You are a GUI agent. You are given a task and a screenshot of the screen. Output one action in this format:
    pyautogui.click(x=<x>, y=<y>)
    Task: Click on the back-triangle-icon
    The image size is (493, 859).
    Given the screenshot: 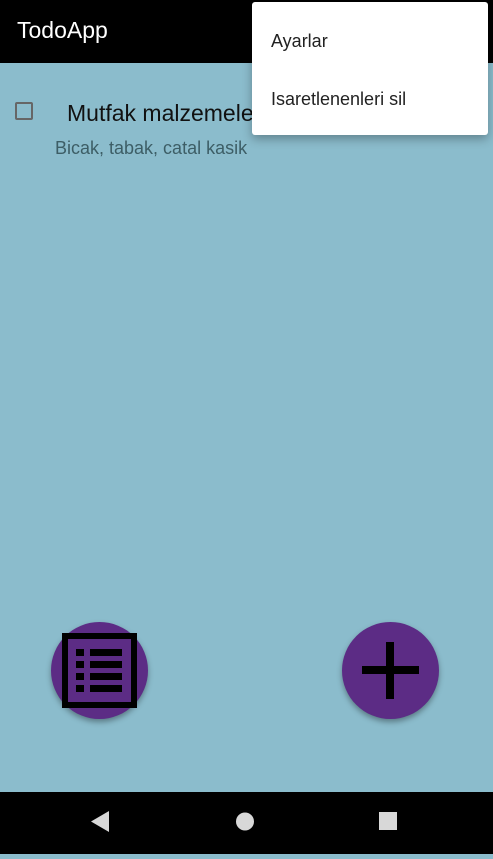 What is the action you would take?
    pyautogui.click(x=100, y=821)
    